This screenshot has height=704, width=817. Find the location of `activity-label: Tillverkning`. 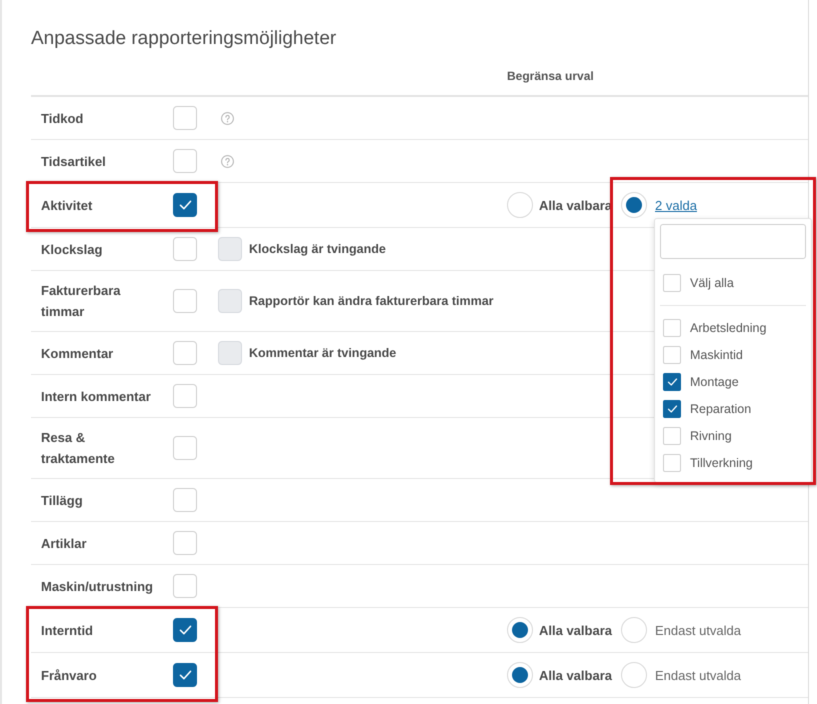

activity-label: Tillverkning is located at coordinates (721, 463).